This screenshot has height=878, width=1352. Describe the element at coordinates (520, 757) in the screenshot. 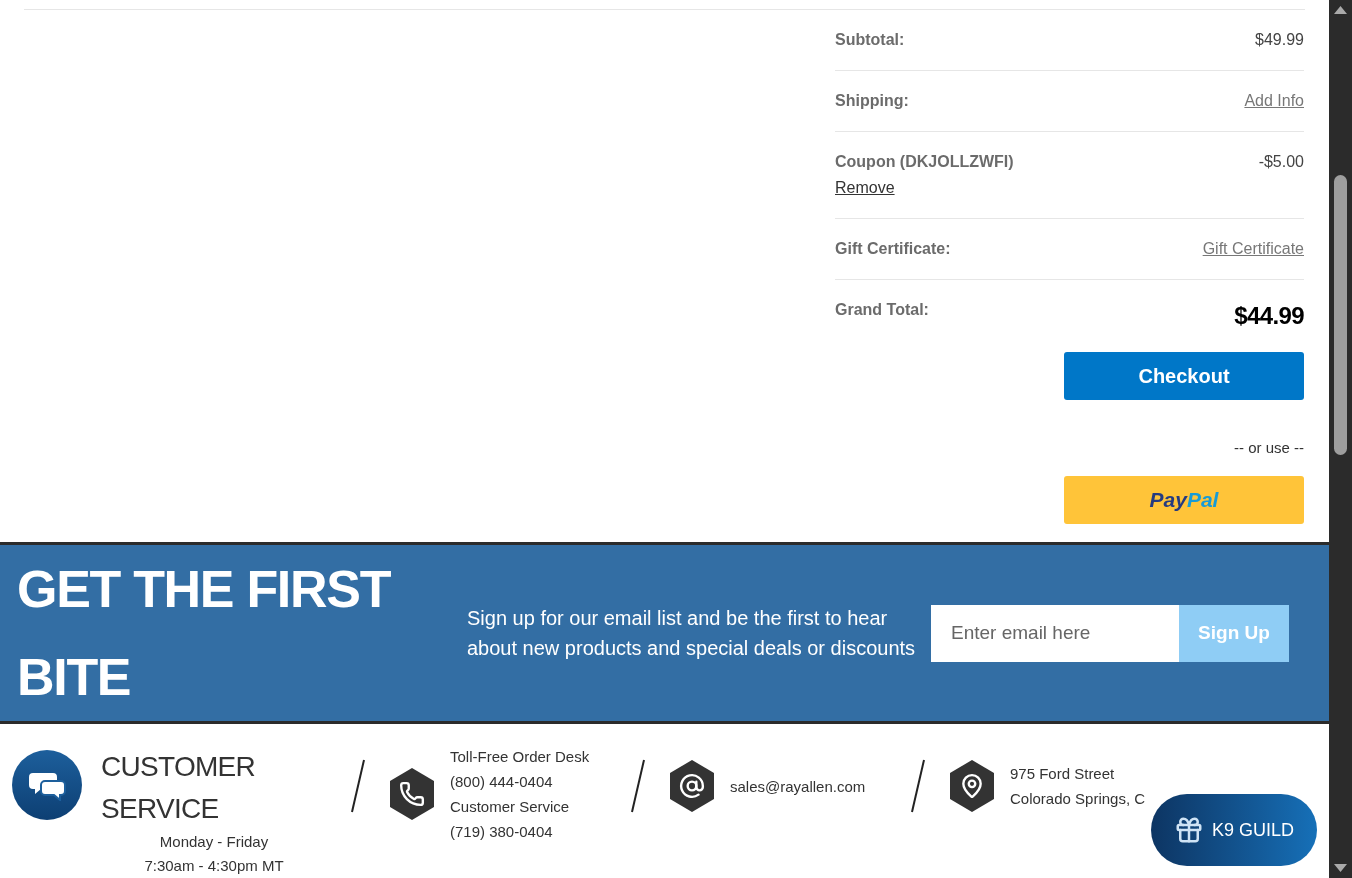

I see `contact-text: Toll-Free Order Desk` at that location.